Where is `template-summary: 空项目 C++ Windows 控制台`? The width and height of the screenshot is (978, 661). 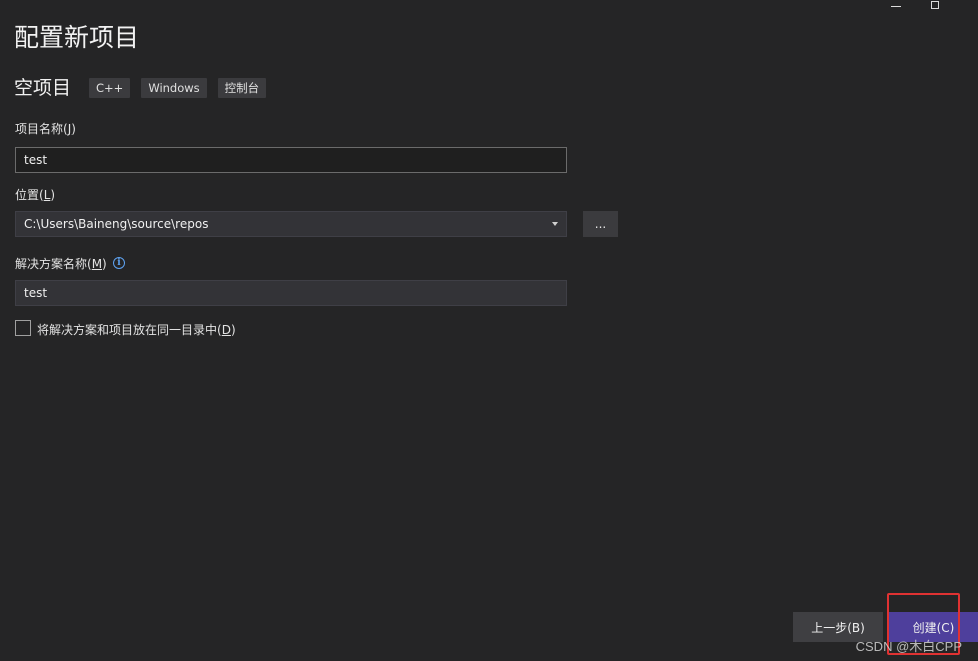 template-summary: 空项目 C++ Windows 控制台 is located at coordinates (145, 88).